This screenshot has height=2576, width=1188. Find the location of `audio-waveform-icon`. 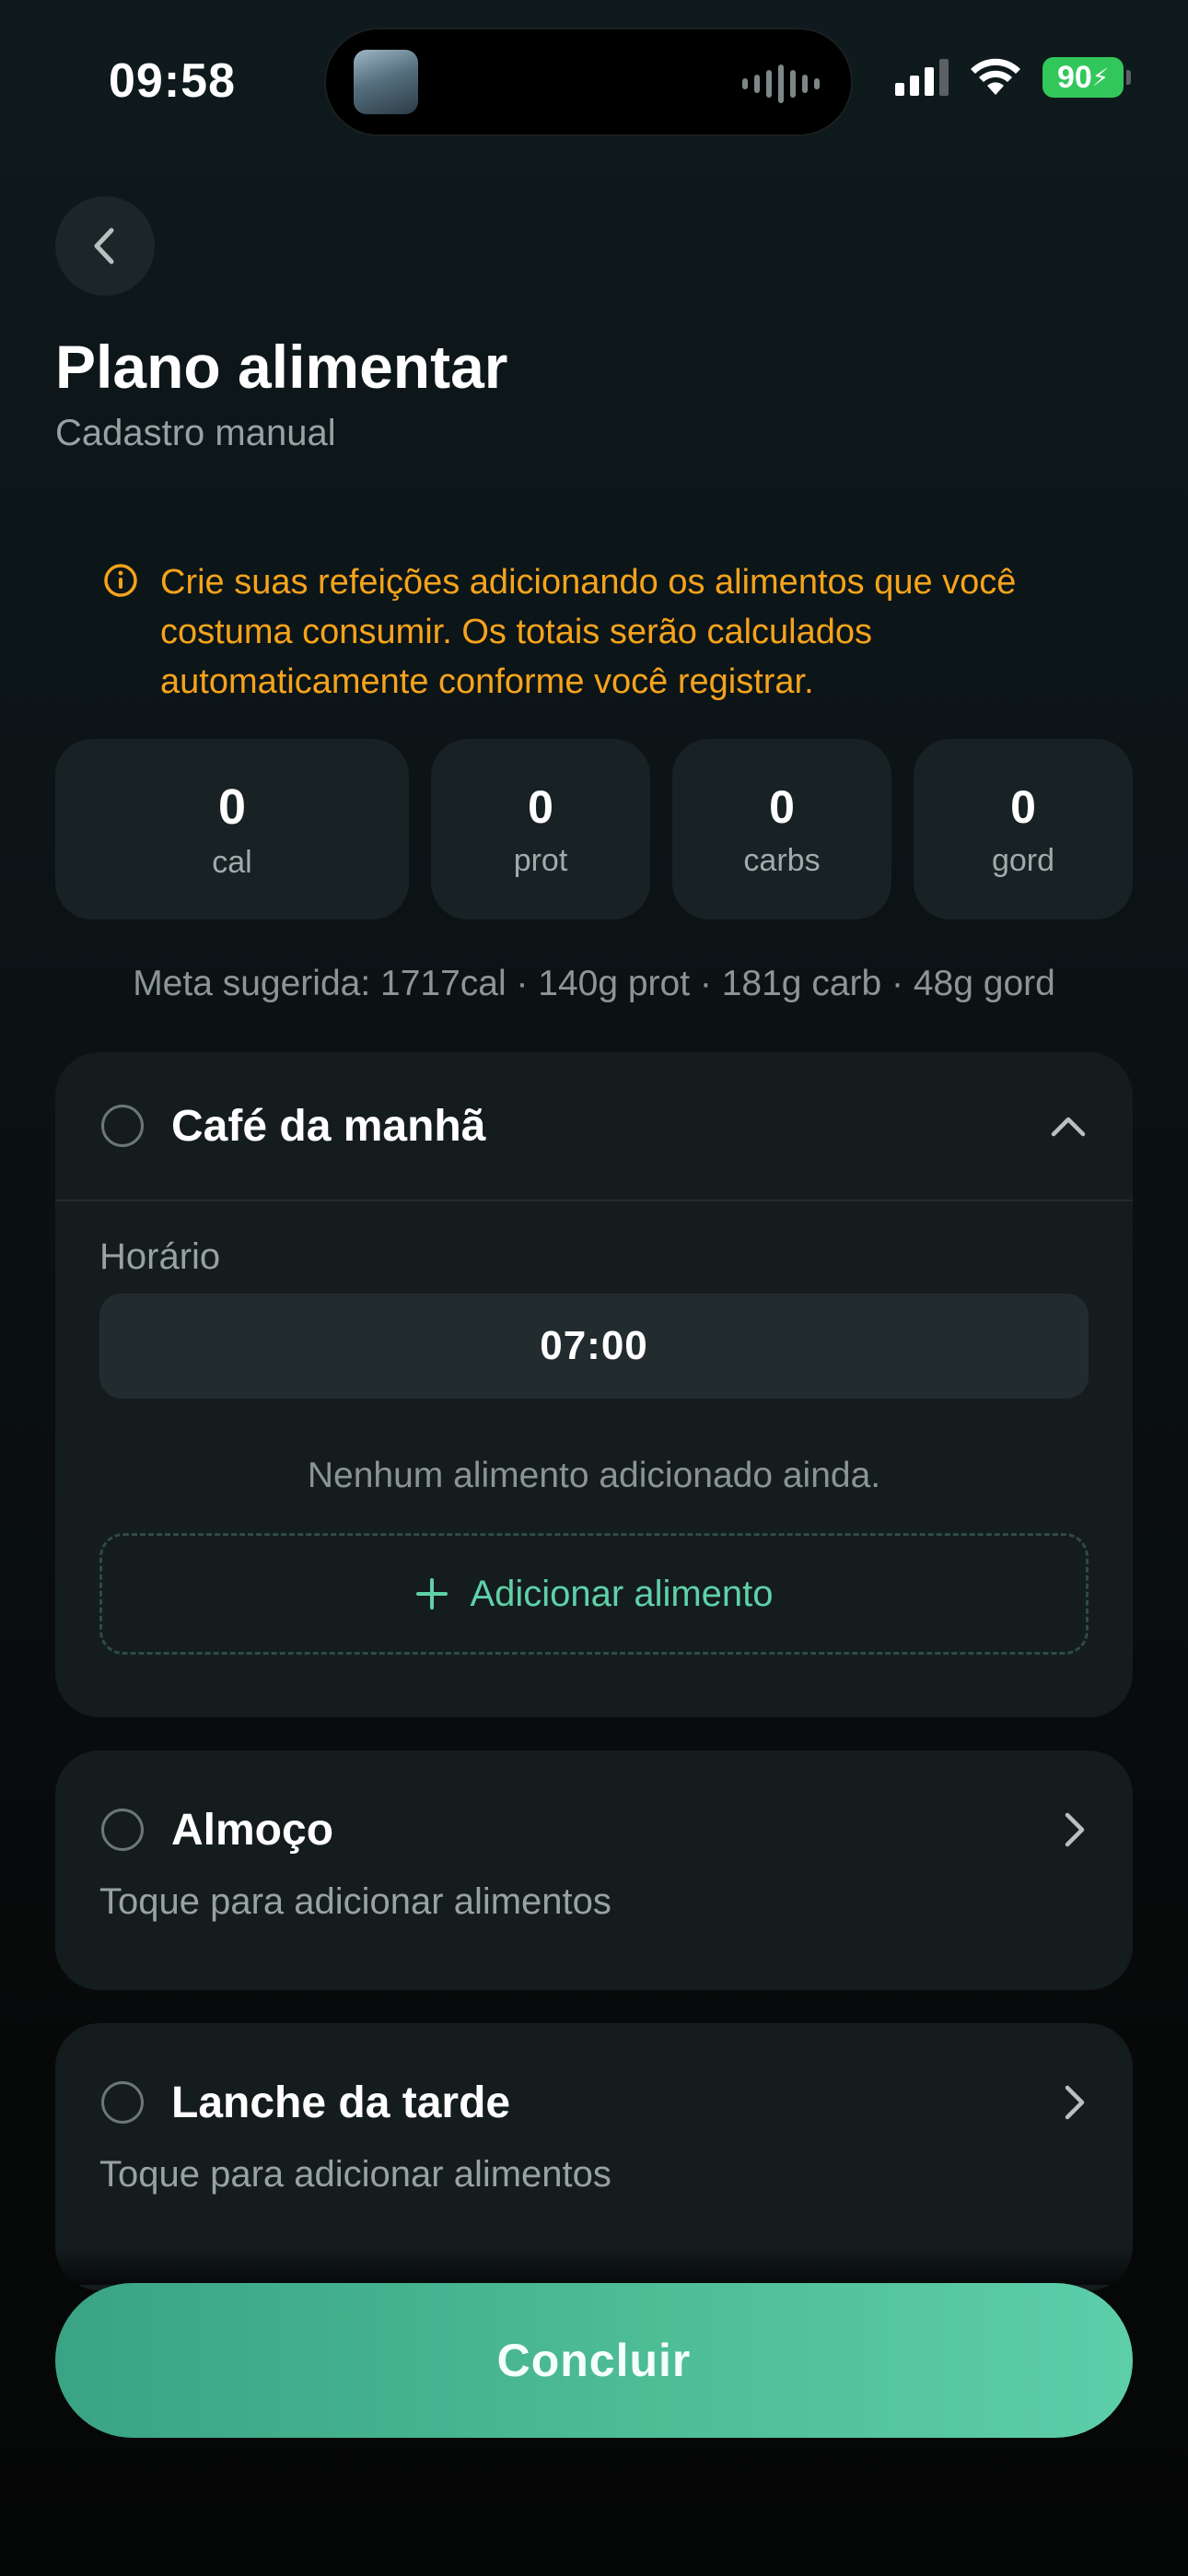

audio-waveform-icon is located at coordinates (781, 83).